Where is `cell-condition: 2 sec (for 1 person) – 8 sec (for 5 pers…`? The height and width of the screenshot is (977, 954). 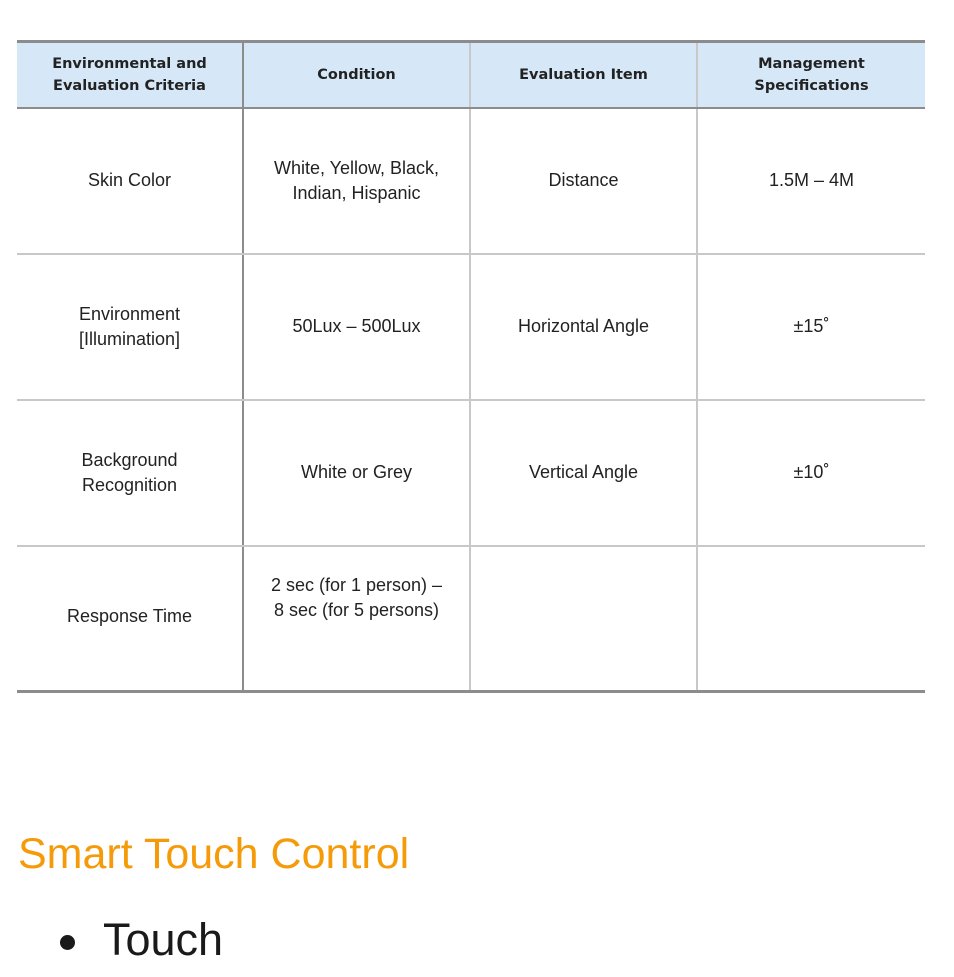
cell-condition: 2 sec (for 1 person) – 8 sec (for 5 pers… is located at coordinates (357, 619).